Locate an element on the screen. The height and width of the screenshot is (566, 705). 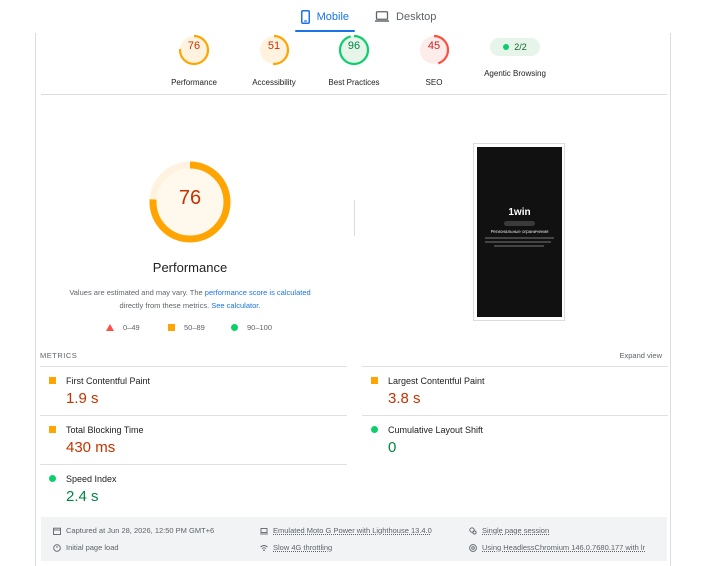
session-icon is located at coordinates (473, 530).